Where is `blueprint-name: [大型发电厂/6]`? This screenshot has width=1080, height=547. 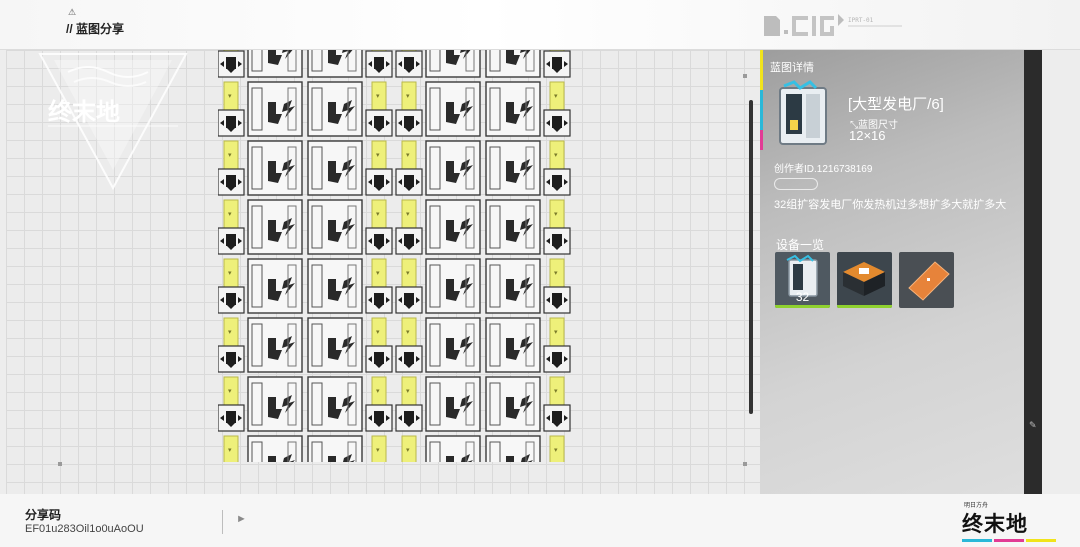 blueprint-name: [大型发电厂/6] is located at coordinates (896, 104).